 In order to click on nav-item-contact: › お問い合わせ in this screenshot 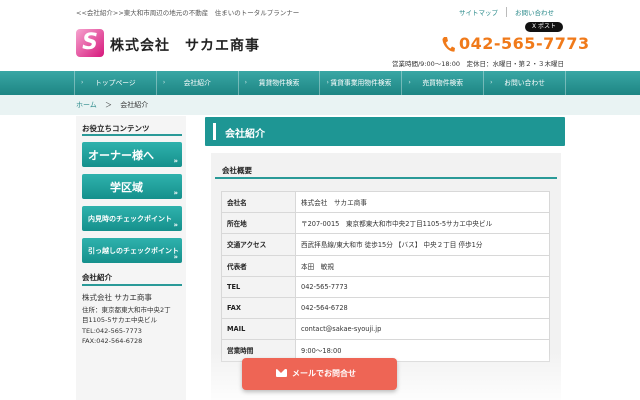, I will do `click(524, 83)`.